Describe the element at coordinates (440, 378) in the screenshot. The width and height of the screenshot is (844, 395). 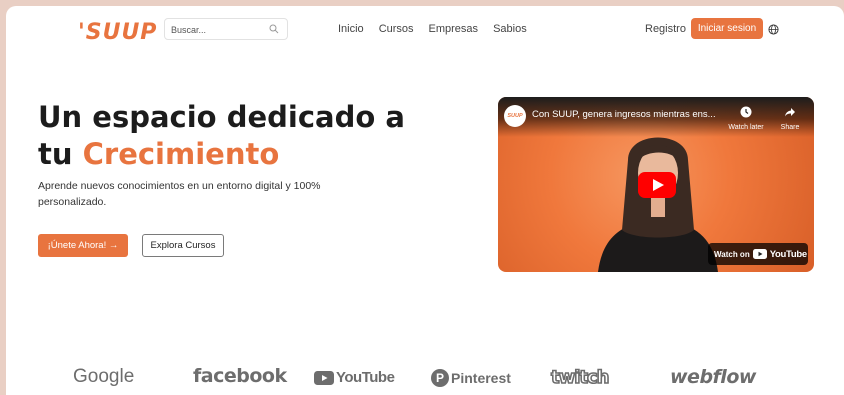
I see `pinterest-icon: P` at that location.